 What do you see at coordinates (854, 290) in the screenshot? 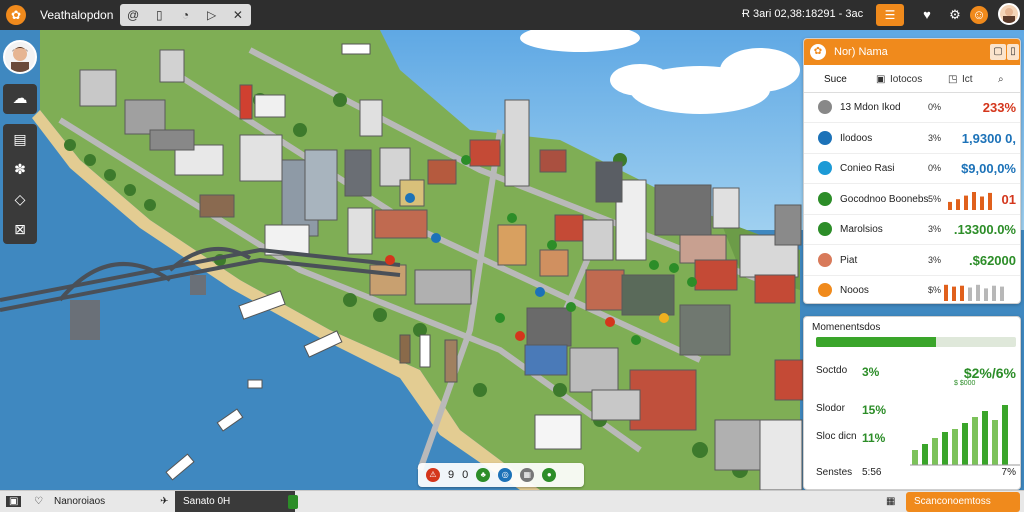
I see `stat-label: Nooos` at bounding box center [854, 290].